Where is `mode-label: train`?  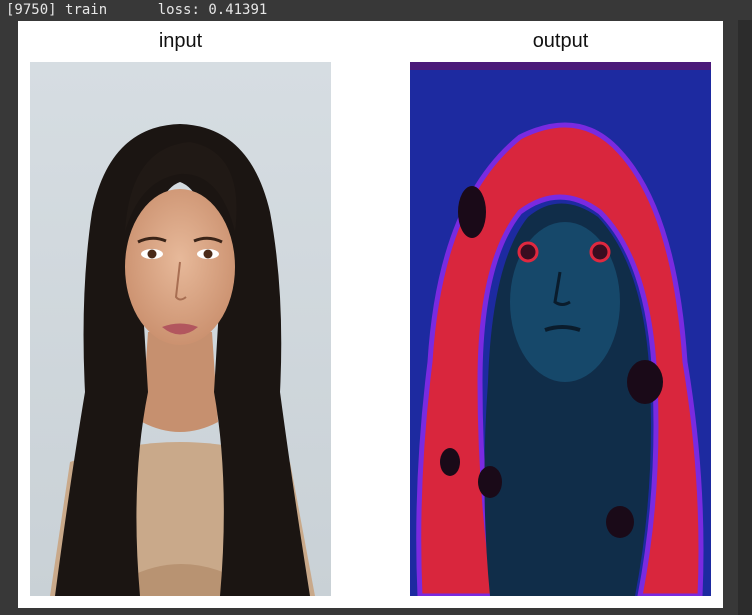
mode-label: train is located at coordinates (86, 10).